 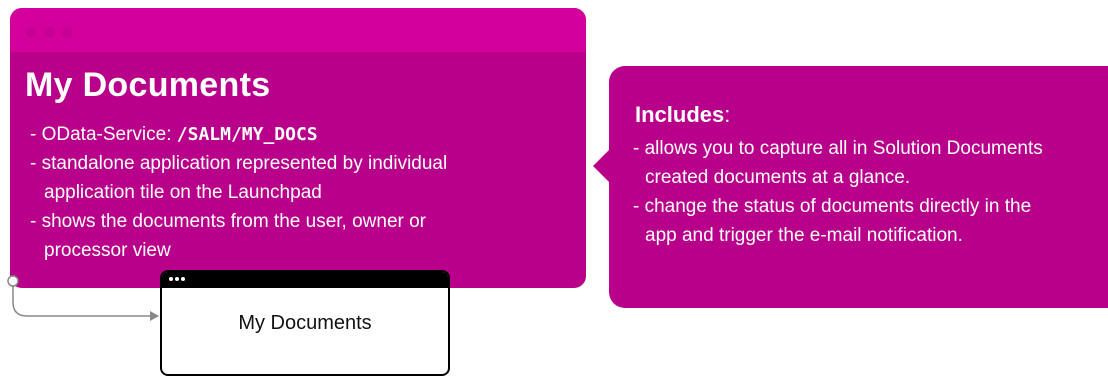 What do you see at coordinates (247, 134) in the screenshot?
I see `odata-service-path: /SALM/MY_DOCS` at bounding box center [247, 134].